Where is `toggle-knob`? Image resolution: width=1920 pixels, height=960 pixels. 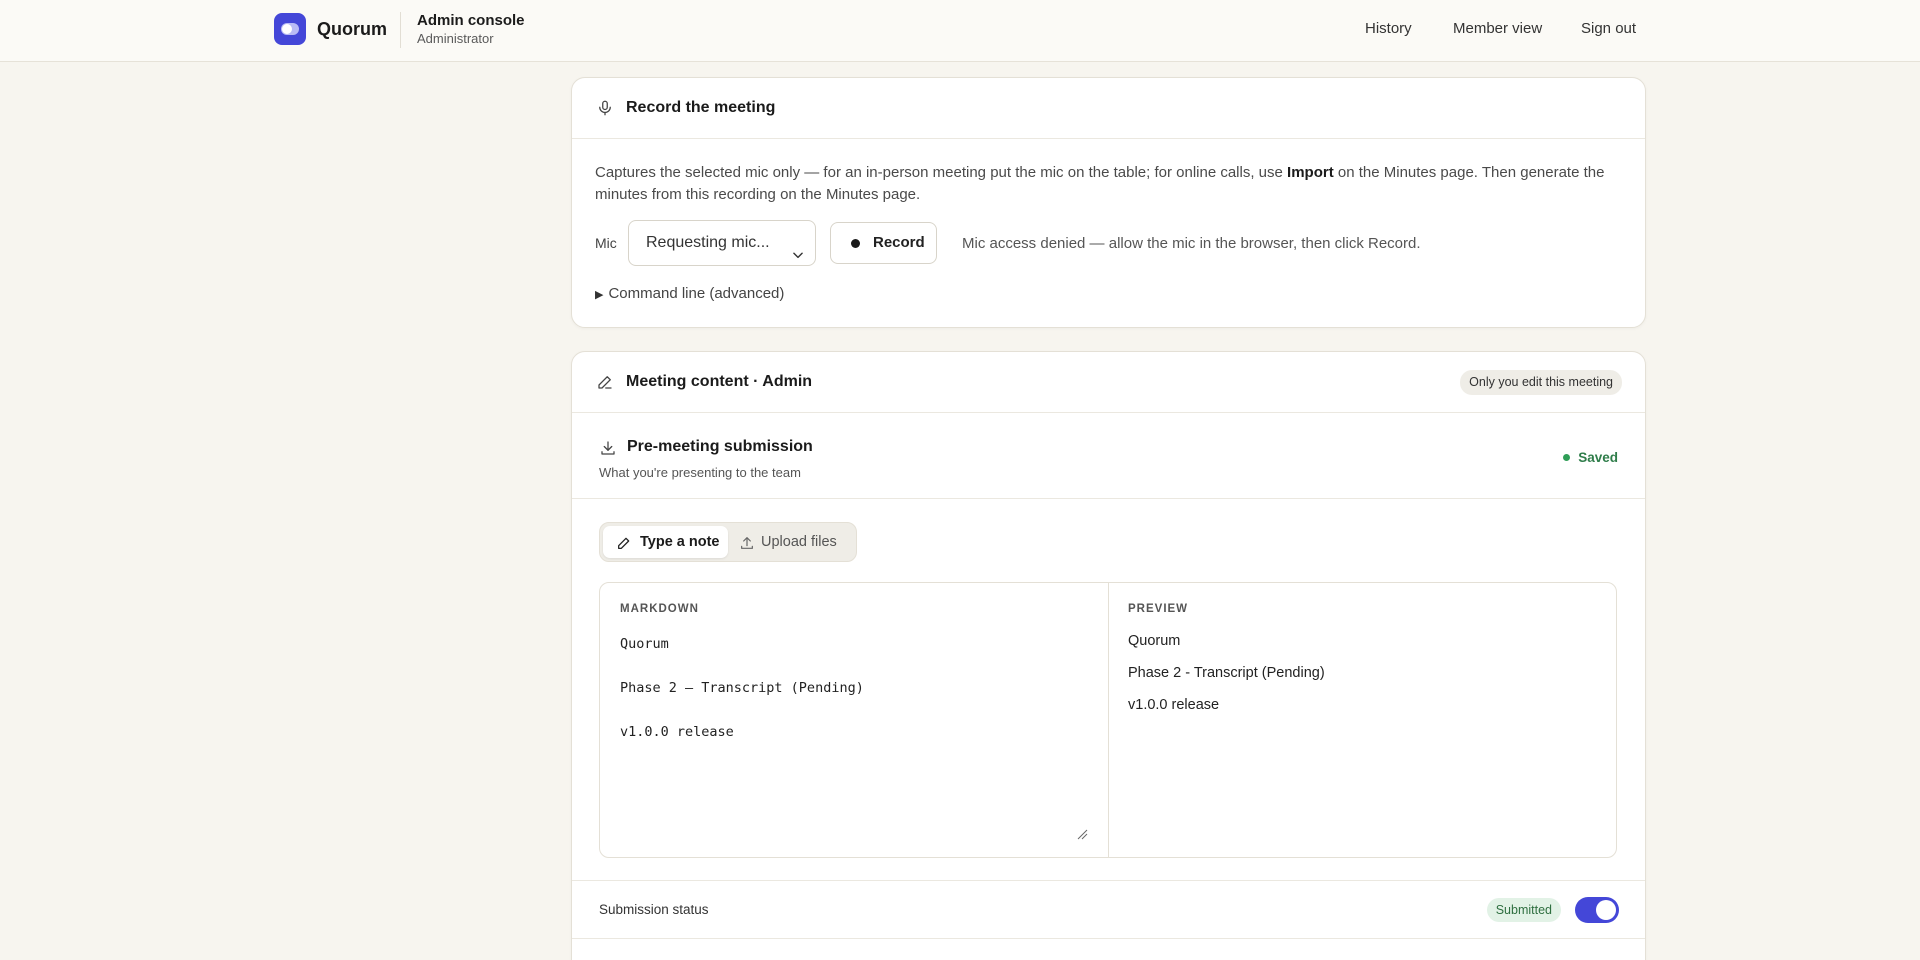
toggle-knob is located at coordinates (1606, 910).